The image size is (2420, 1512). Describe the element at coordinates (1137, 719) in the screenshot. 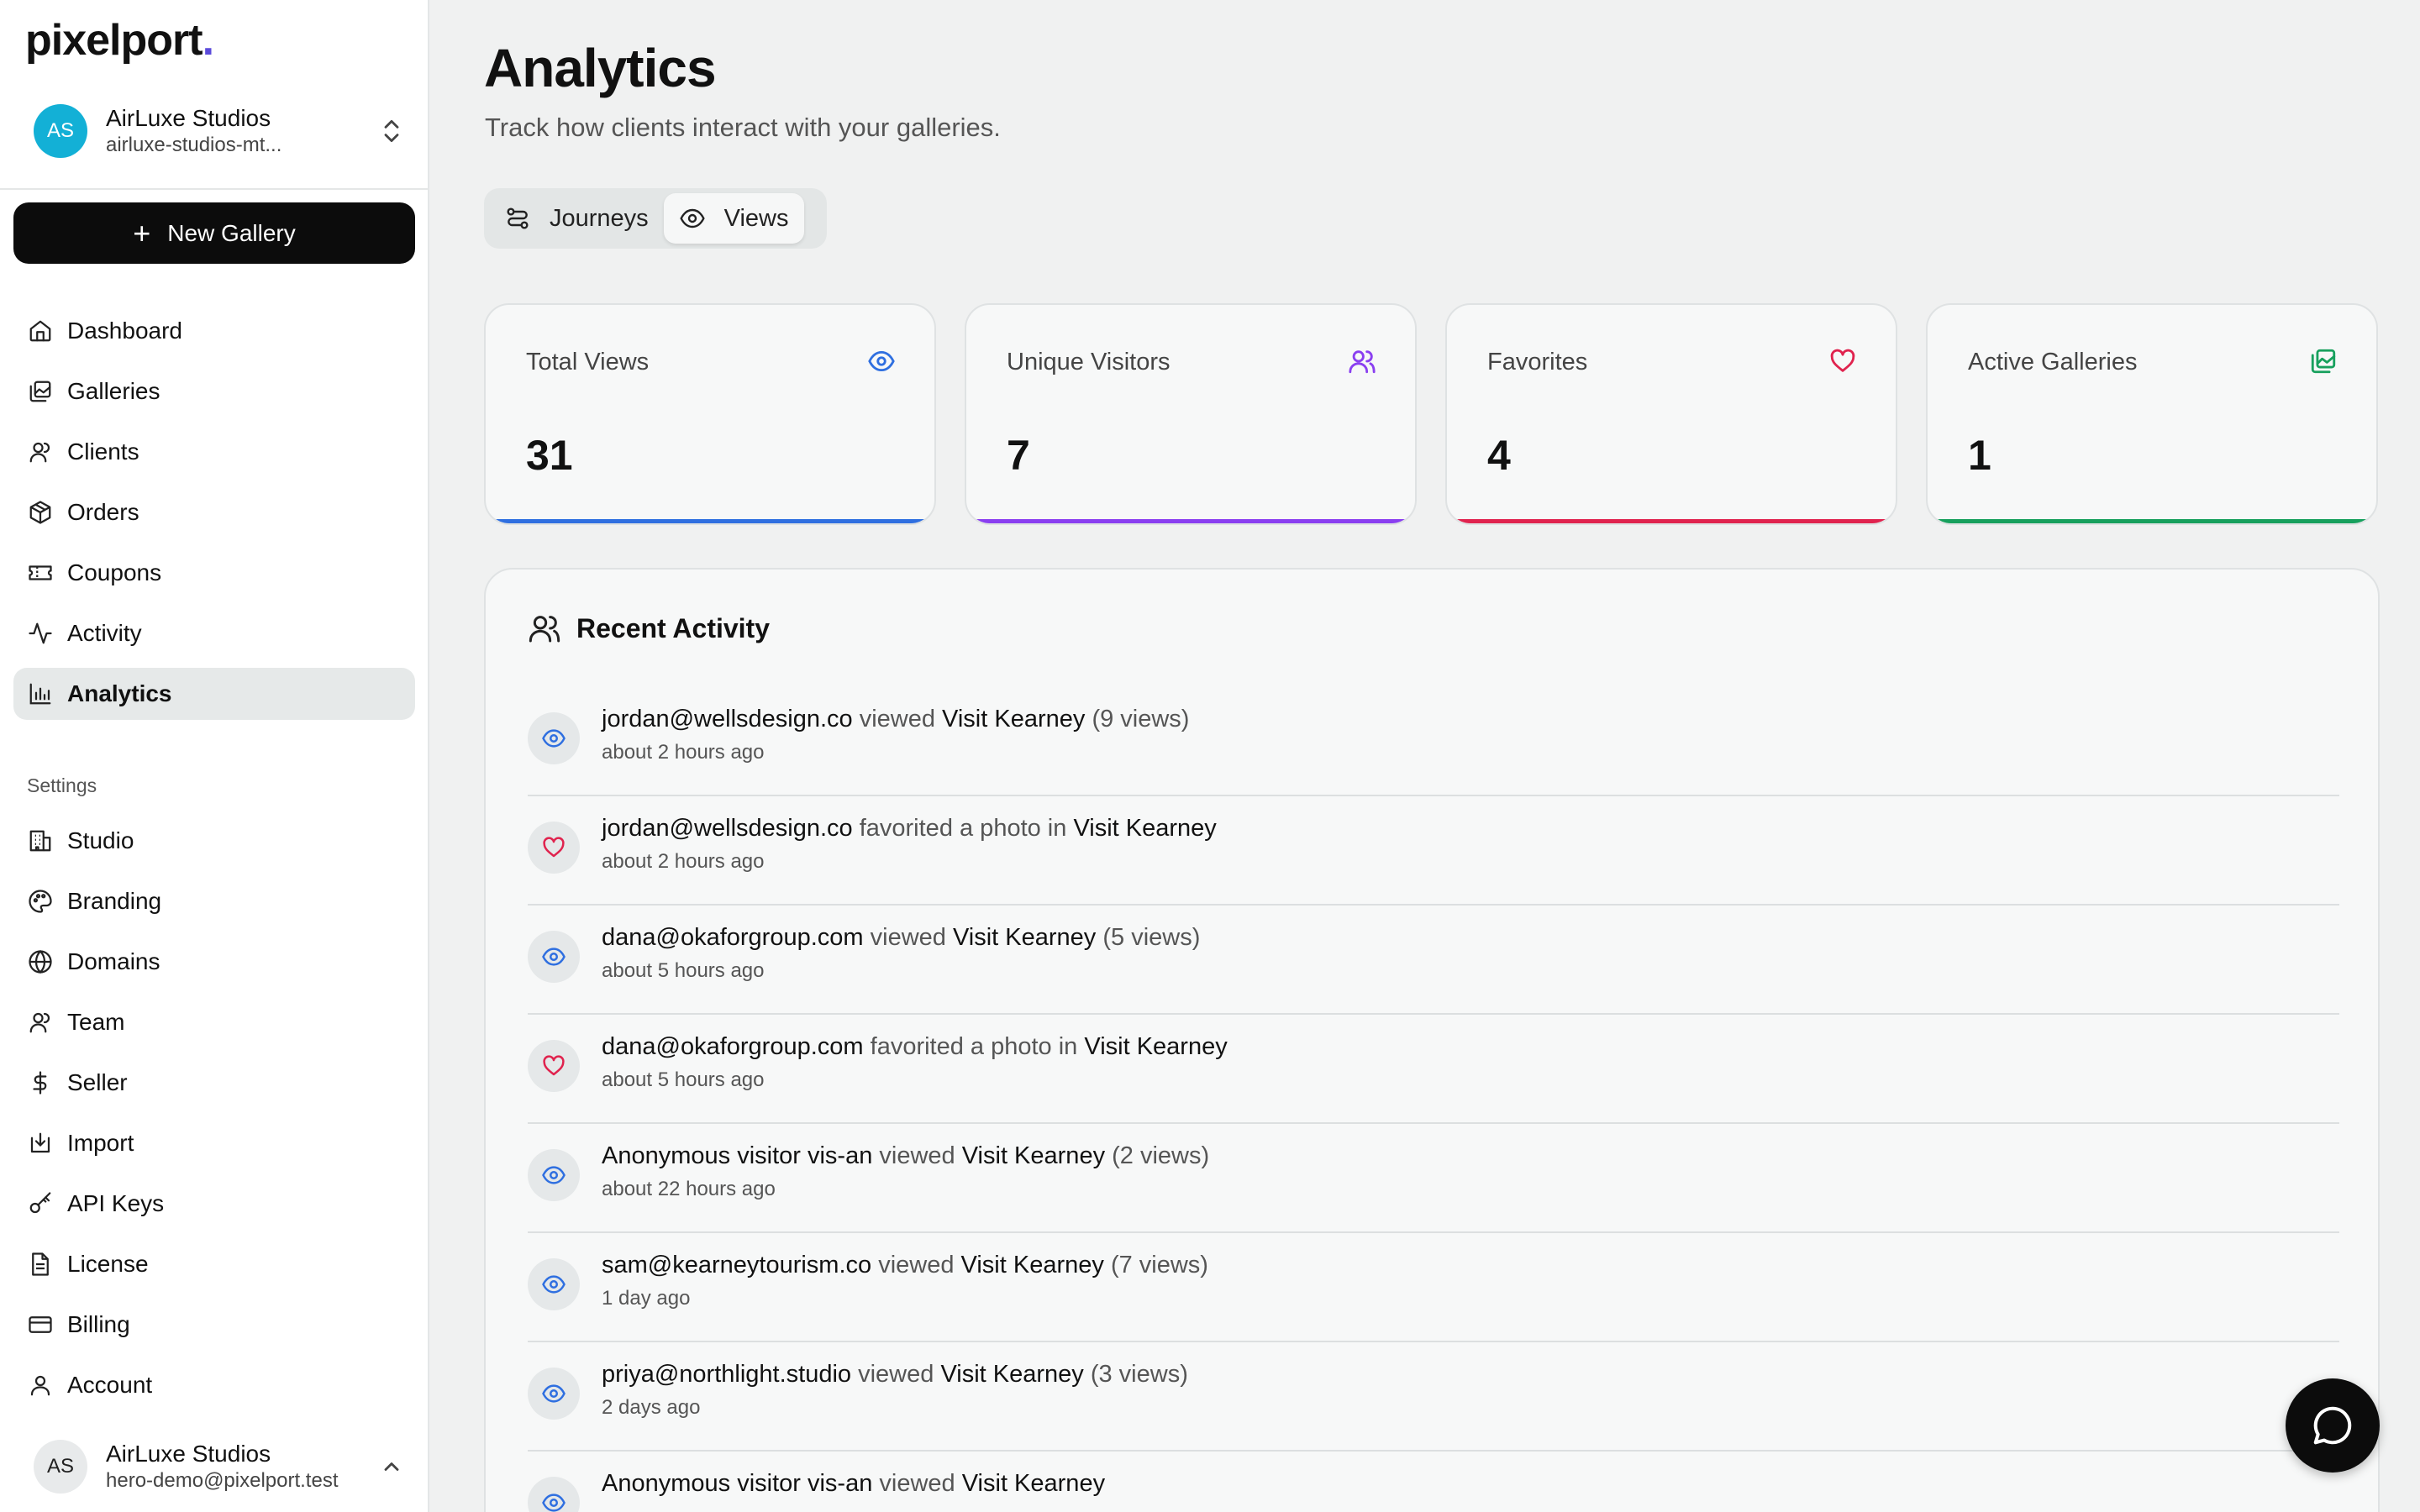

I see `activity-extra: (9 views)` at that location.